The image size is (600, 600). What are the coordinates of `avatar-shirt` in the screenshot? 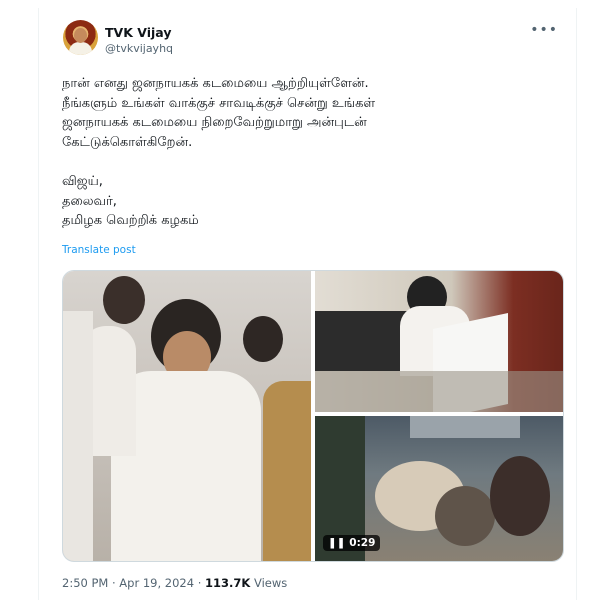 It's located at (80, 48).